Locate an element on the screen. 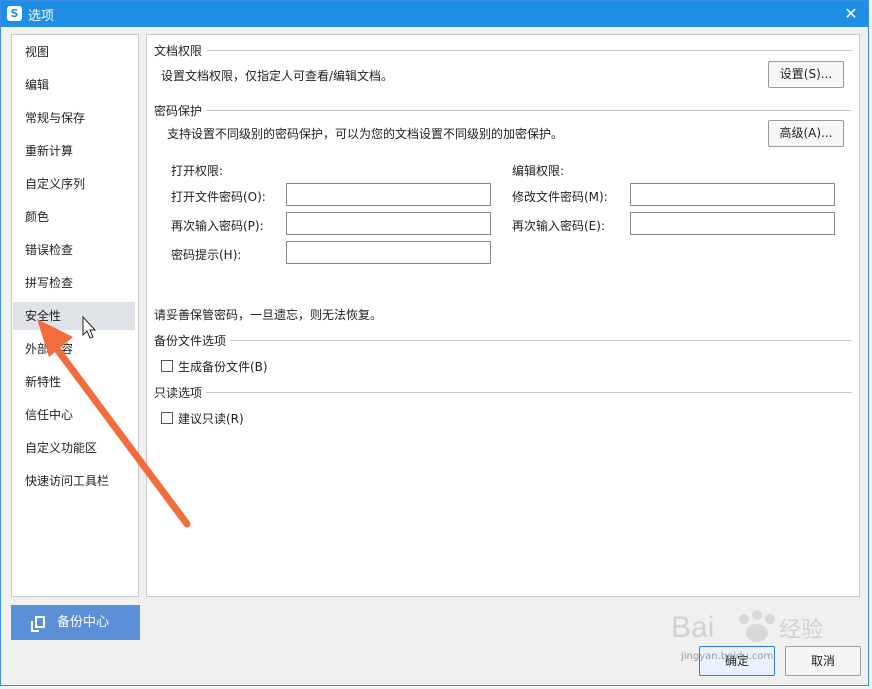  baidu-jingyan-watermark: Bai 经验 is located at coordinates (747, 627).